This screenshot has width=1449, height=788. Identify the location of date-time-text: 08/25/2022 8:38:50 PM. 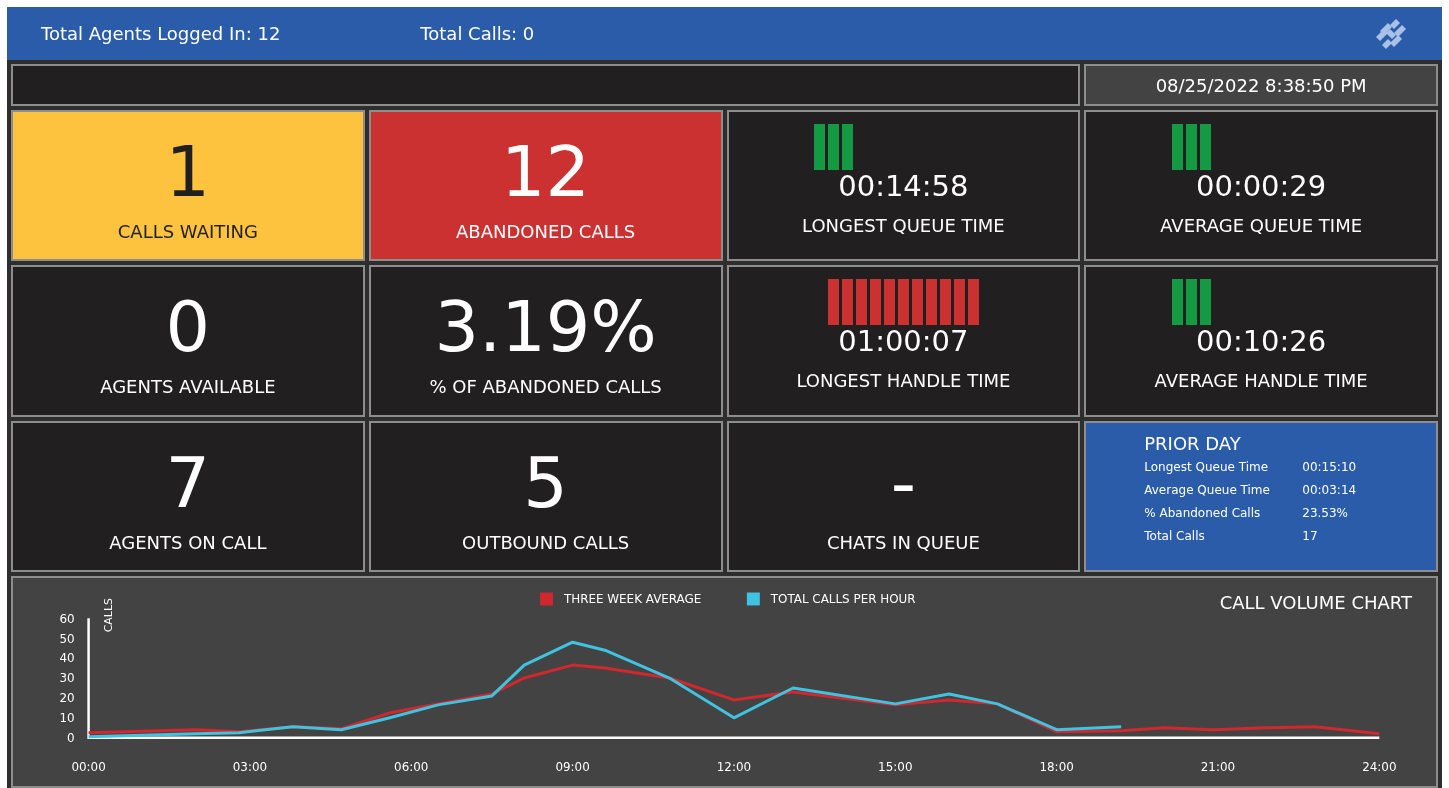
(1261, 85).